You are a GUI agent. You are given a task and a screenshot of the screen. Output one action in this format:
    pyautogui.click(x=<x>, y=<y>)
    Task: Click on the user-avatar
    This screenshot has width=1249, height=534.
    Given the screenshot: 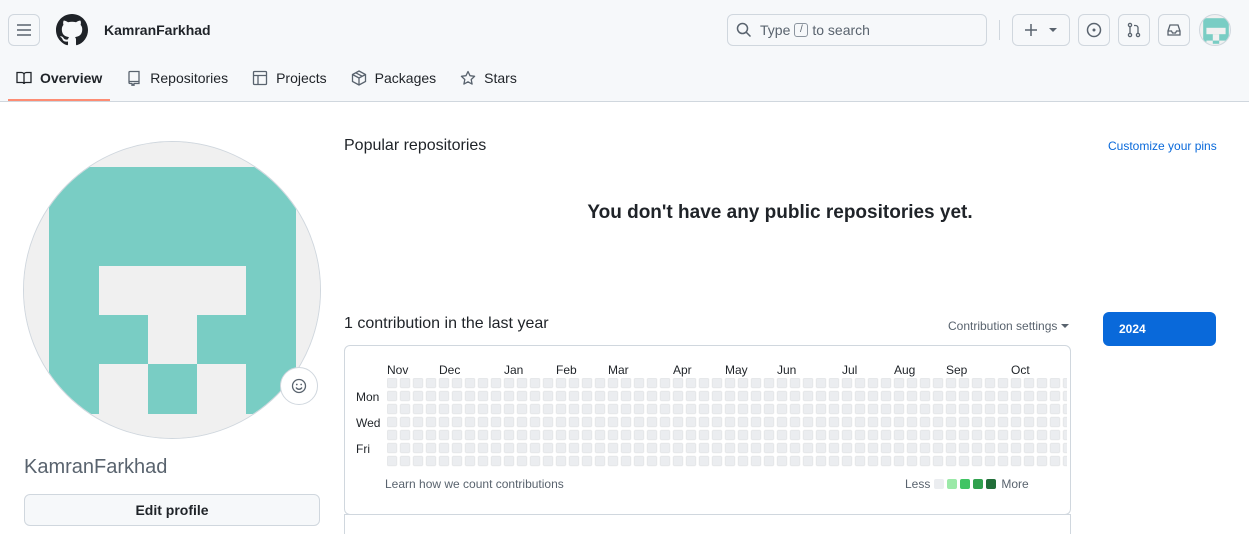 What is the action you would take?
    pyautogui.click(x=1215, y=30)
    